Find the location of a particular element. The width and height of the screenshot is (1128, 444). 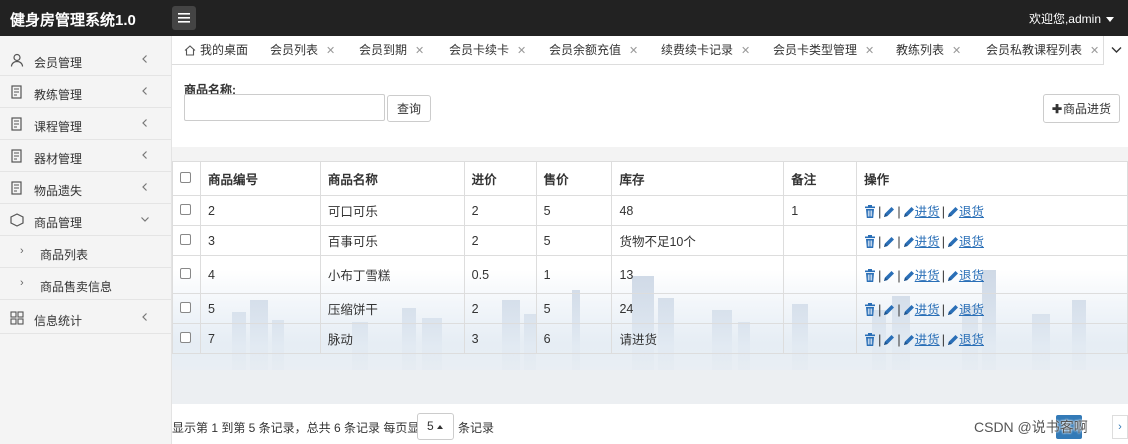

sidebar-subitem-product-list: › 商品列表 is located at coordinates (86, 252).